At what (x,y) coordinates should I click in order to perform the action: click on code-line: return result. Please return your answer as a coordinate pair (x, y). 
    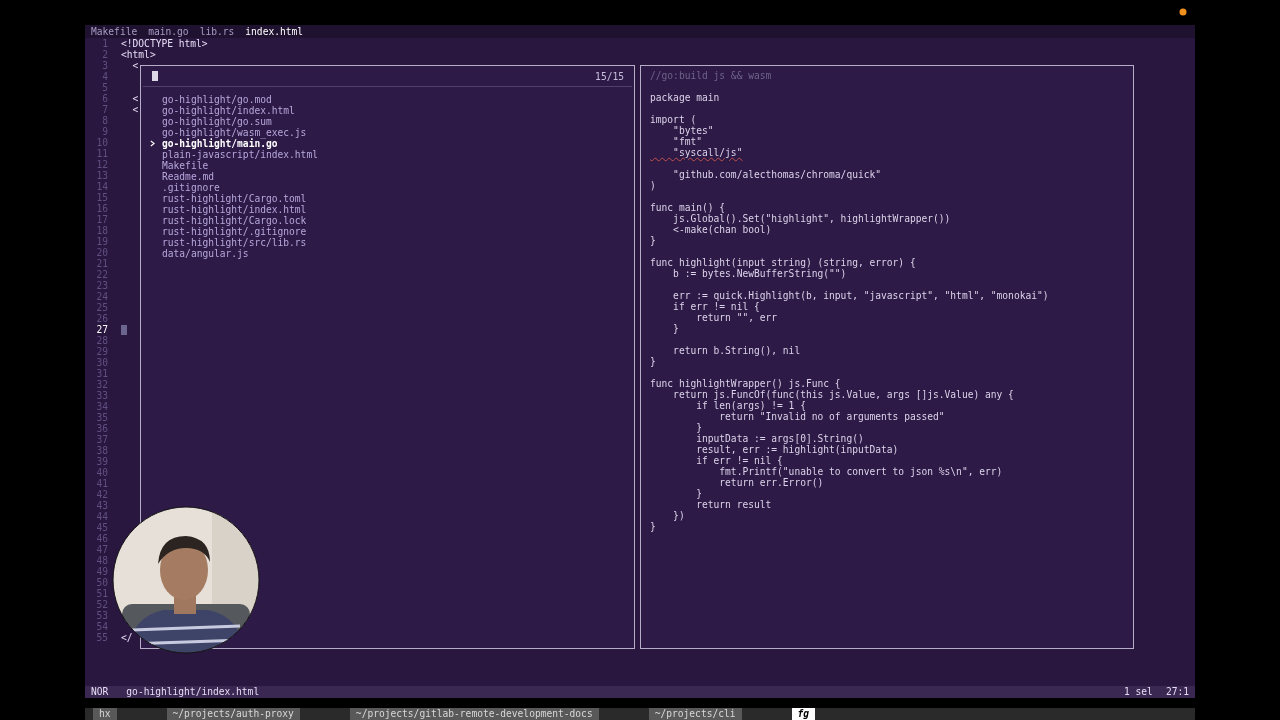
    Looking at the image, I should click on (733, 504).